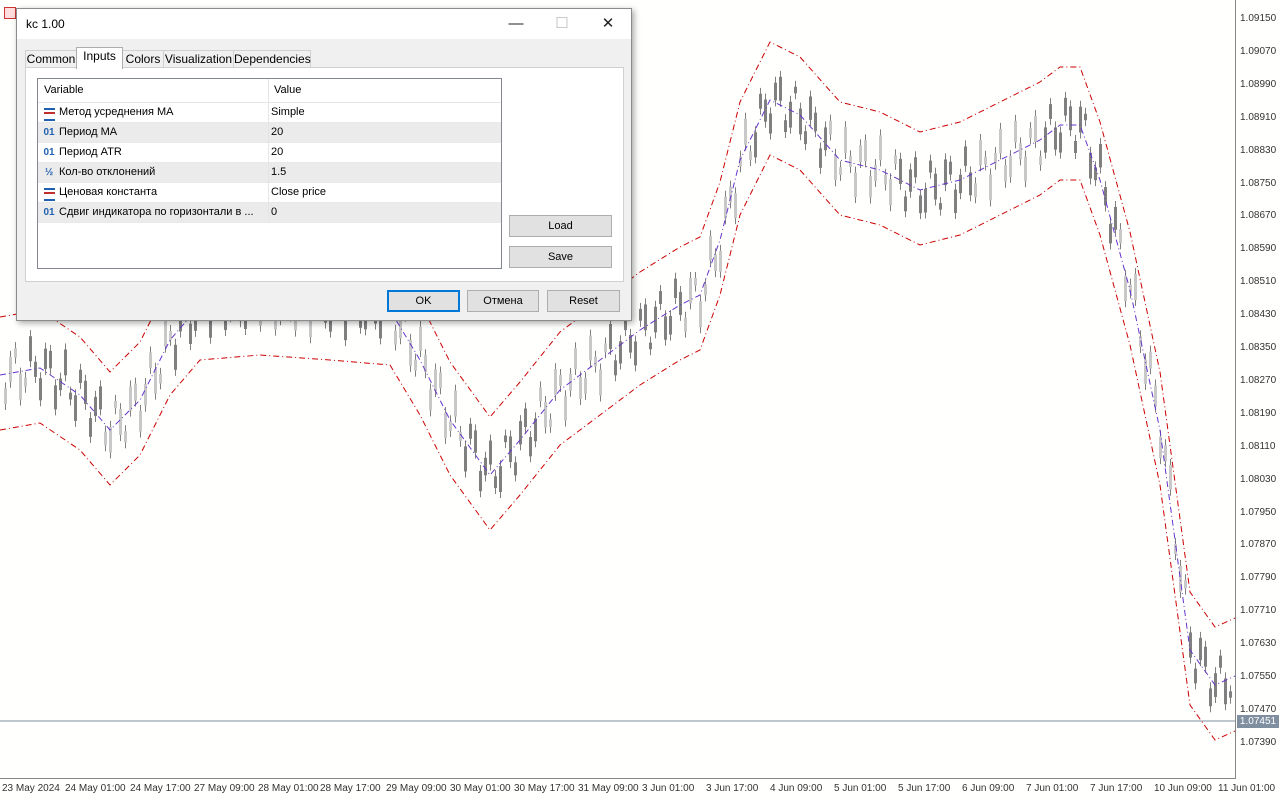 Image resolution: width=1280 pixels, height=800 pixels. Describe the element at coordinates (51, 59) in the screenshot. I see `tab-common: Common` at that location.